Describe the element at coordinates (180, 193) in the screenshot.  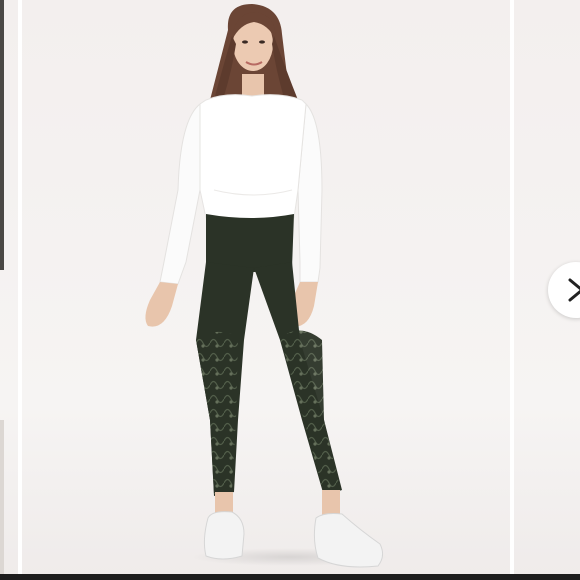
I see `left-sleeve` at that location.